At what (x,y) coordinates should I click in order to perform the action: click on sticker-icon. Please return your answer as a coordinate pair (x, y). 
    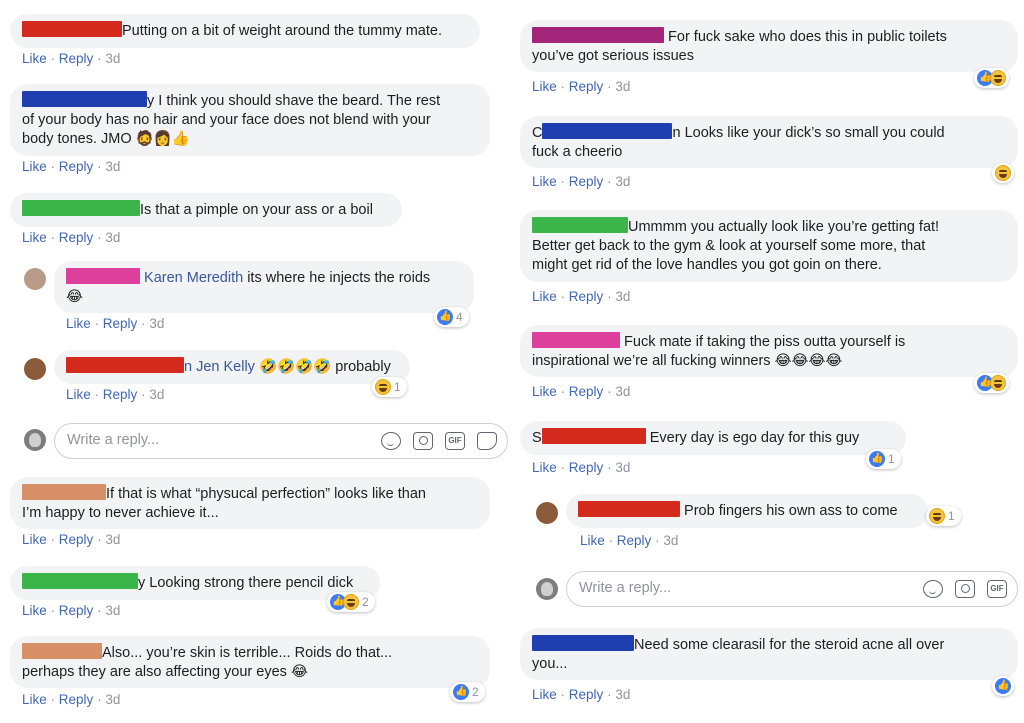
    Looking at the image, I should click on (487, 441).